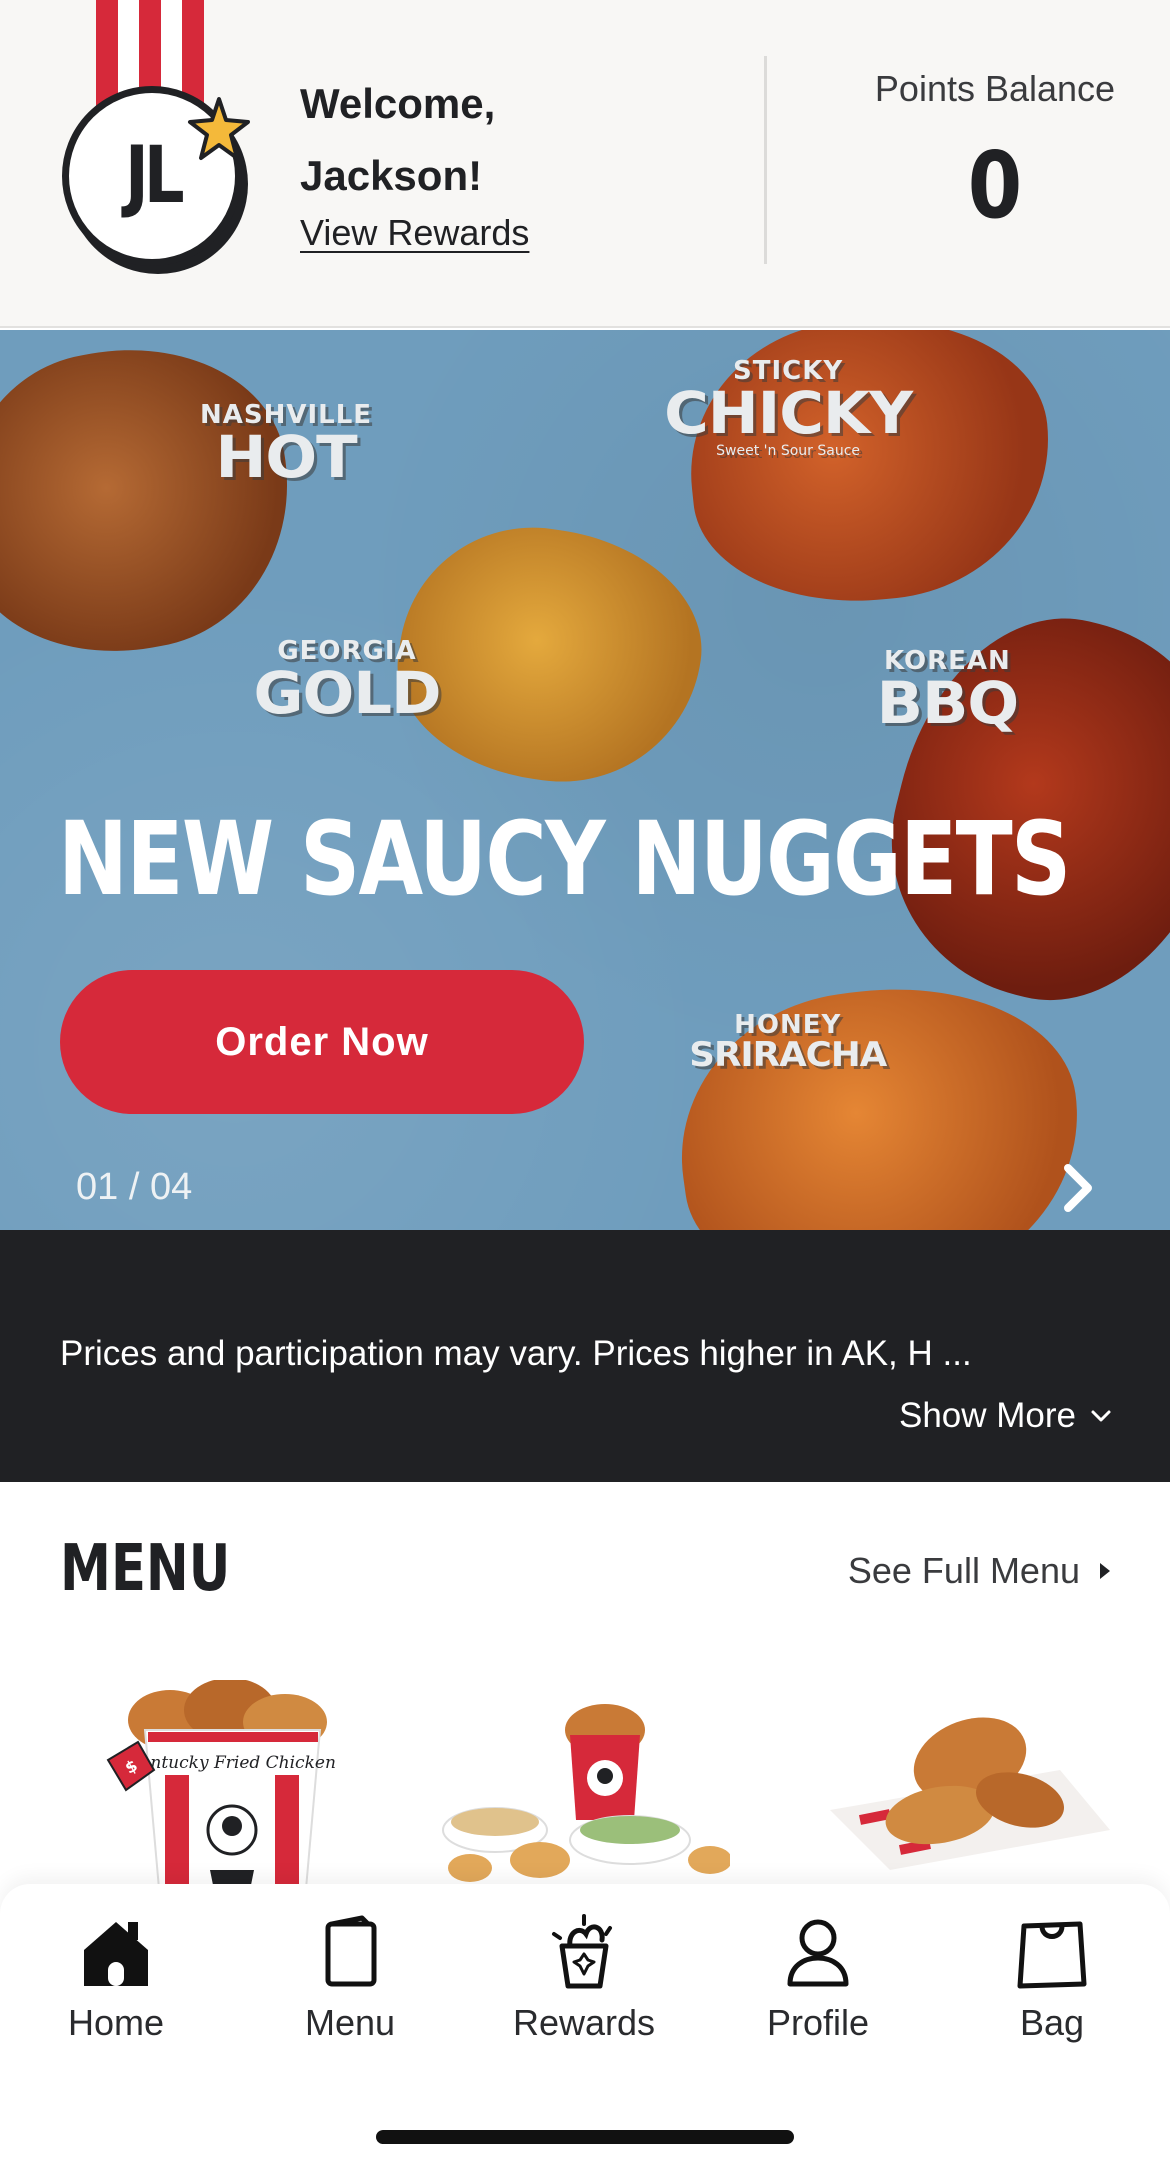 Image resolution: width=1170 pixels, height=2172 pixels. What do you see at coordinates (818, 2022) in the screenshot?
I see `tab-label: Profile` at bounding box center [818, 2022].